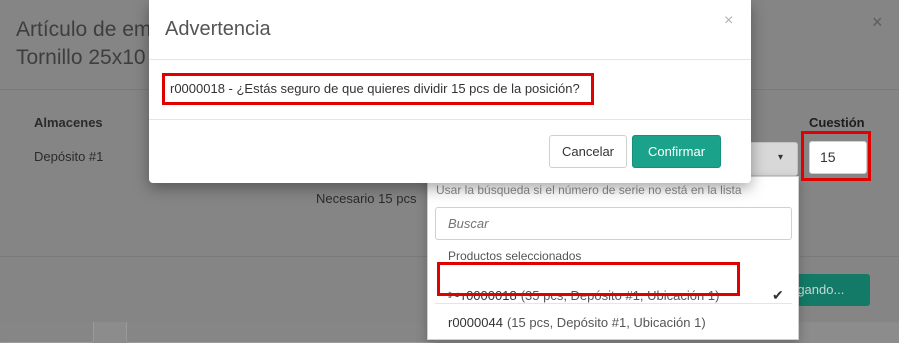 The image size is (899, 343). I want to click on quantity-highlight, so click(836, 156).